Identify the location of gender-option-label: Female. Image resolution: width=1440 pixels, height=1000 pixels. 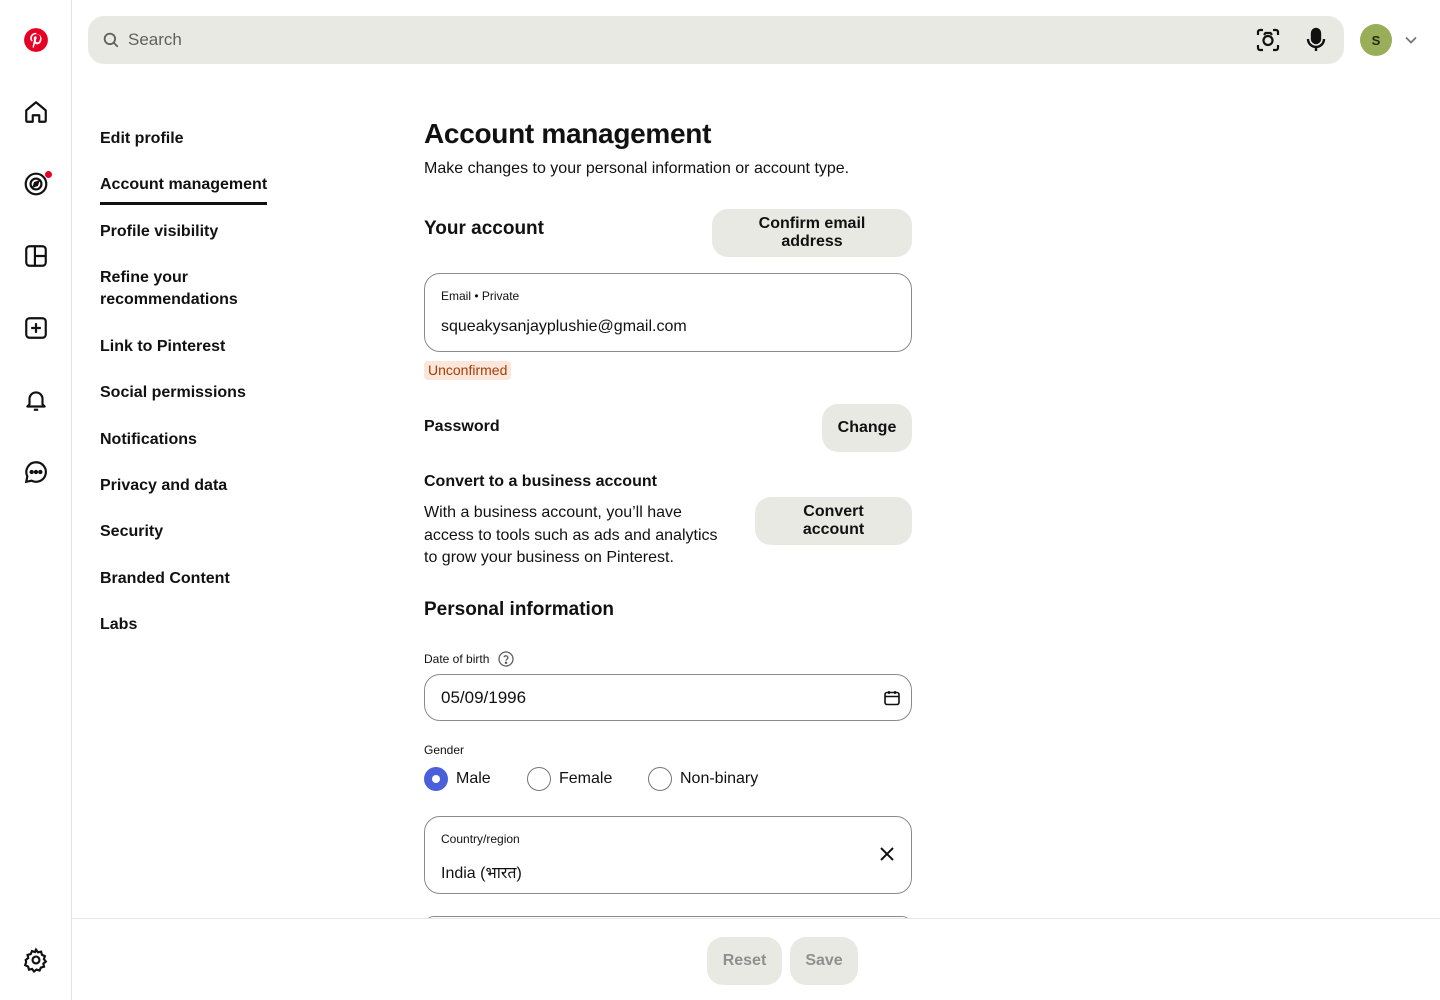
(586, 778).